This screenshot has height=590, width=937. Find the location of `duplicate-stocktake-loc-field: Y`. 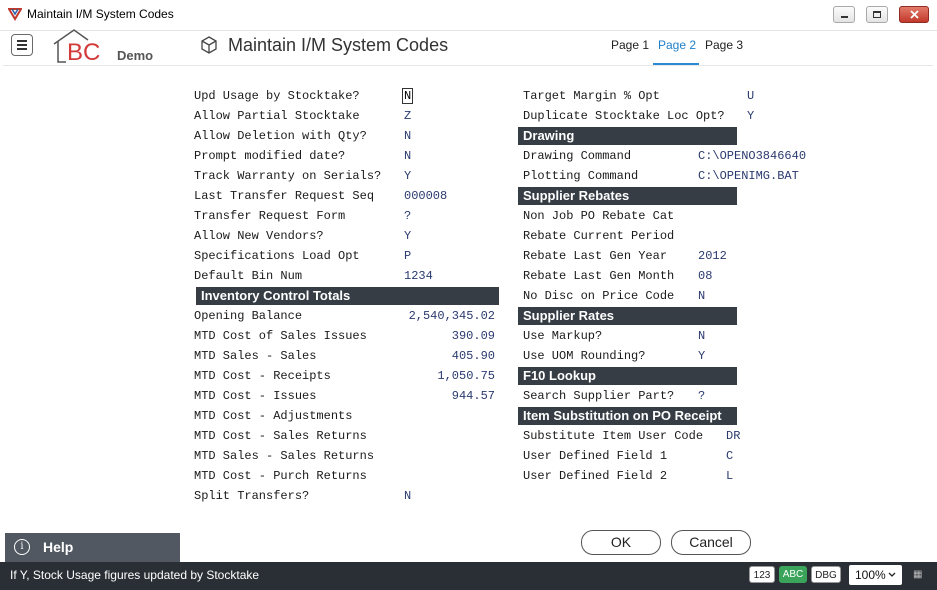

duplicate-stocktake-loc-field: Y is located at coordinates (750, 116).